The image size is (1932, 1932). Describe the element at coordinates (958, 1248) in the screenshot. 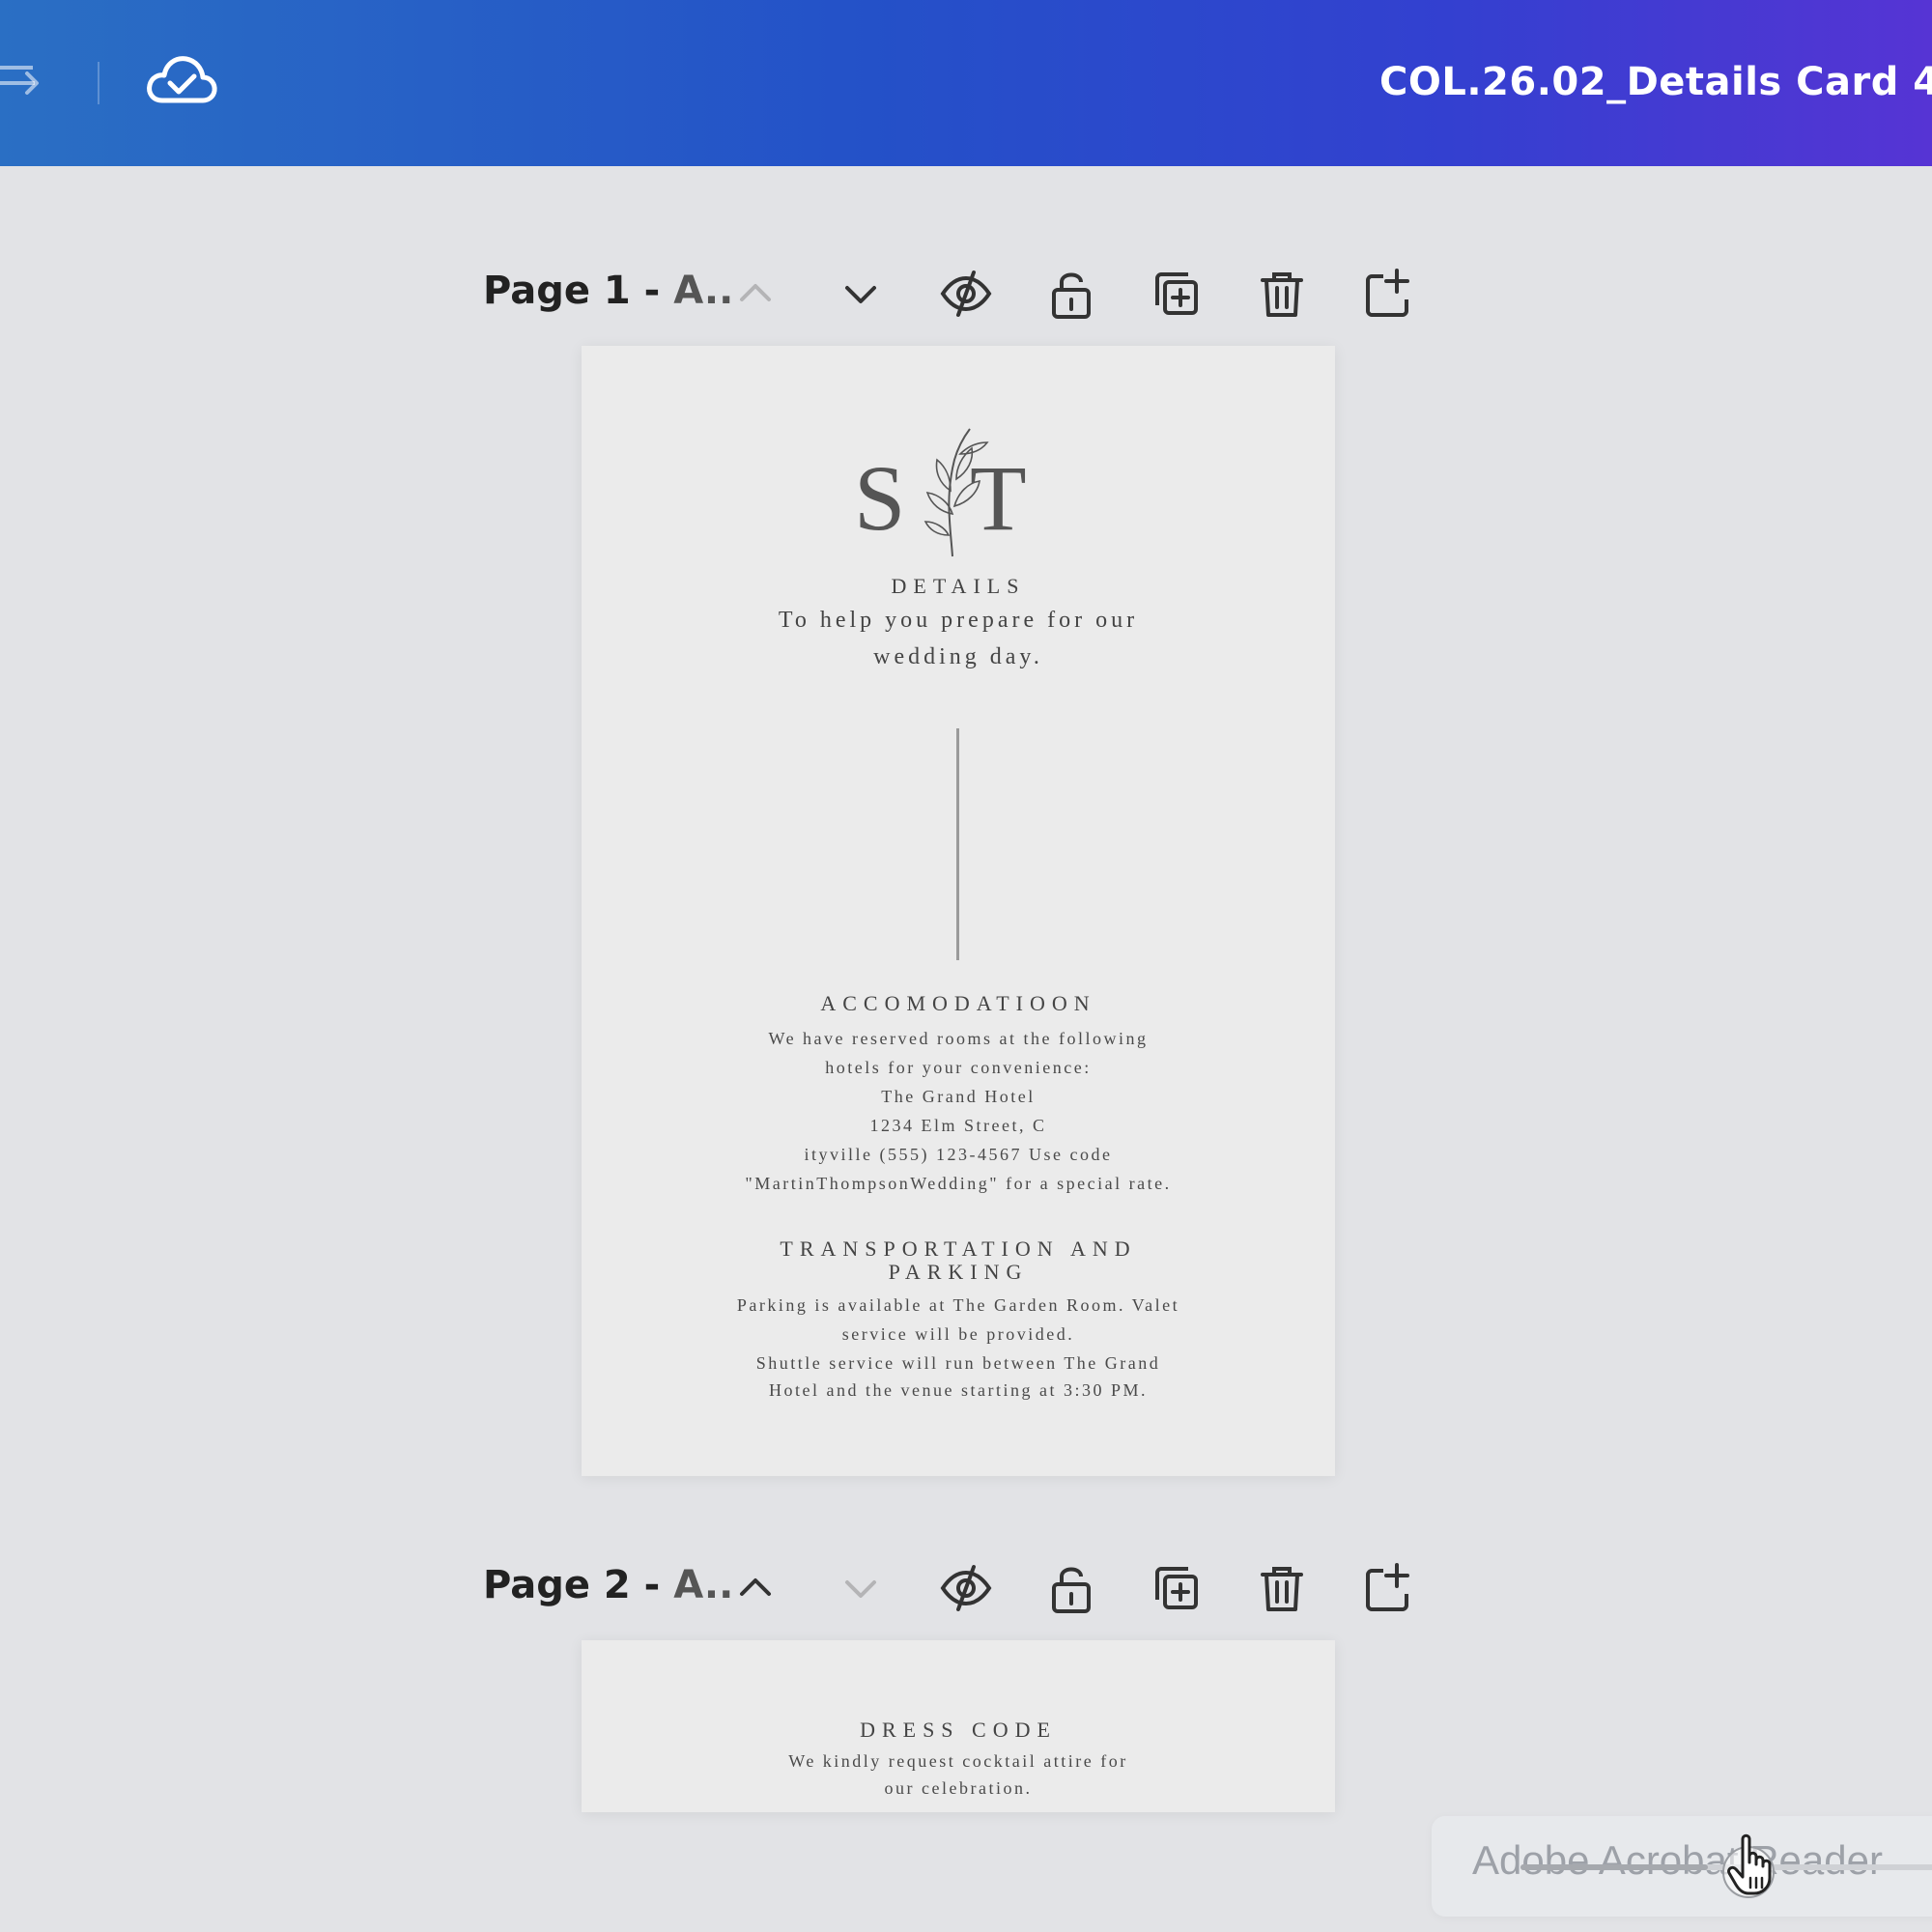

I see `transport-heading-line-1: TRANSPORTATION AND` at that location.